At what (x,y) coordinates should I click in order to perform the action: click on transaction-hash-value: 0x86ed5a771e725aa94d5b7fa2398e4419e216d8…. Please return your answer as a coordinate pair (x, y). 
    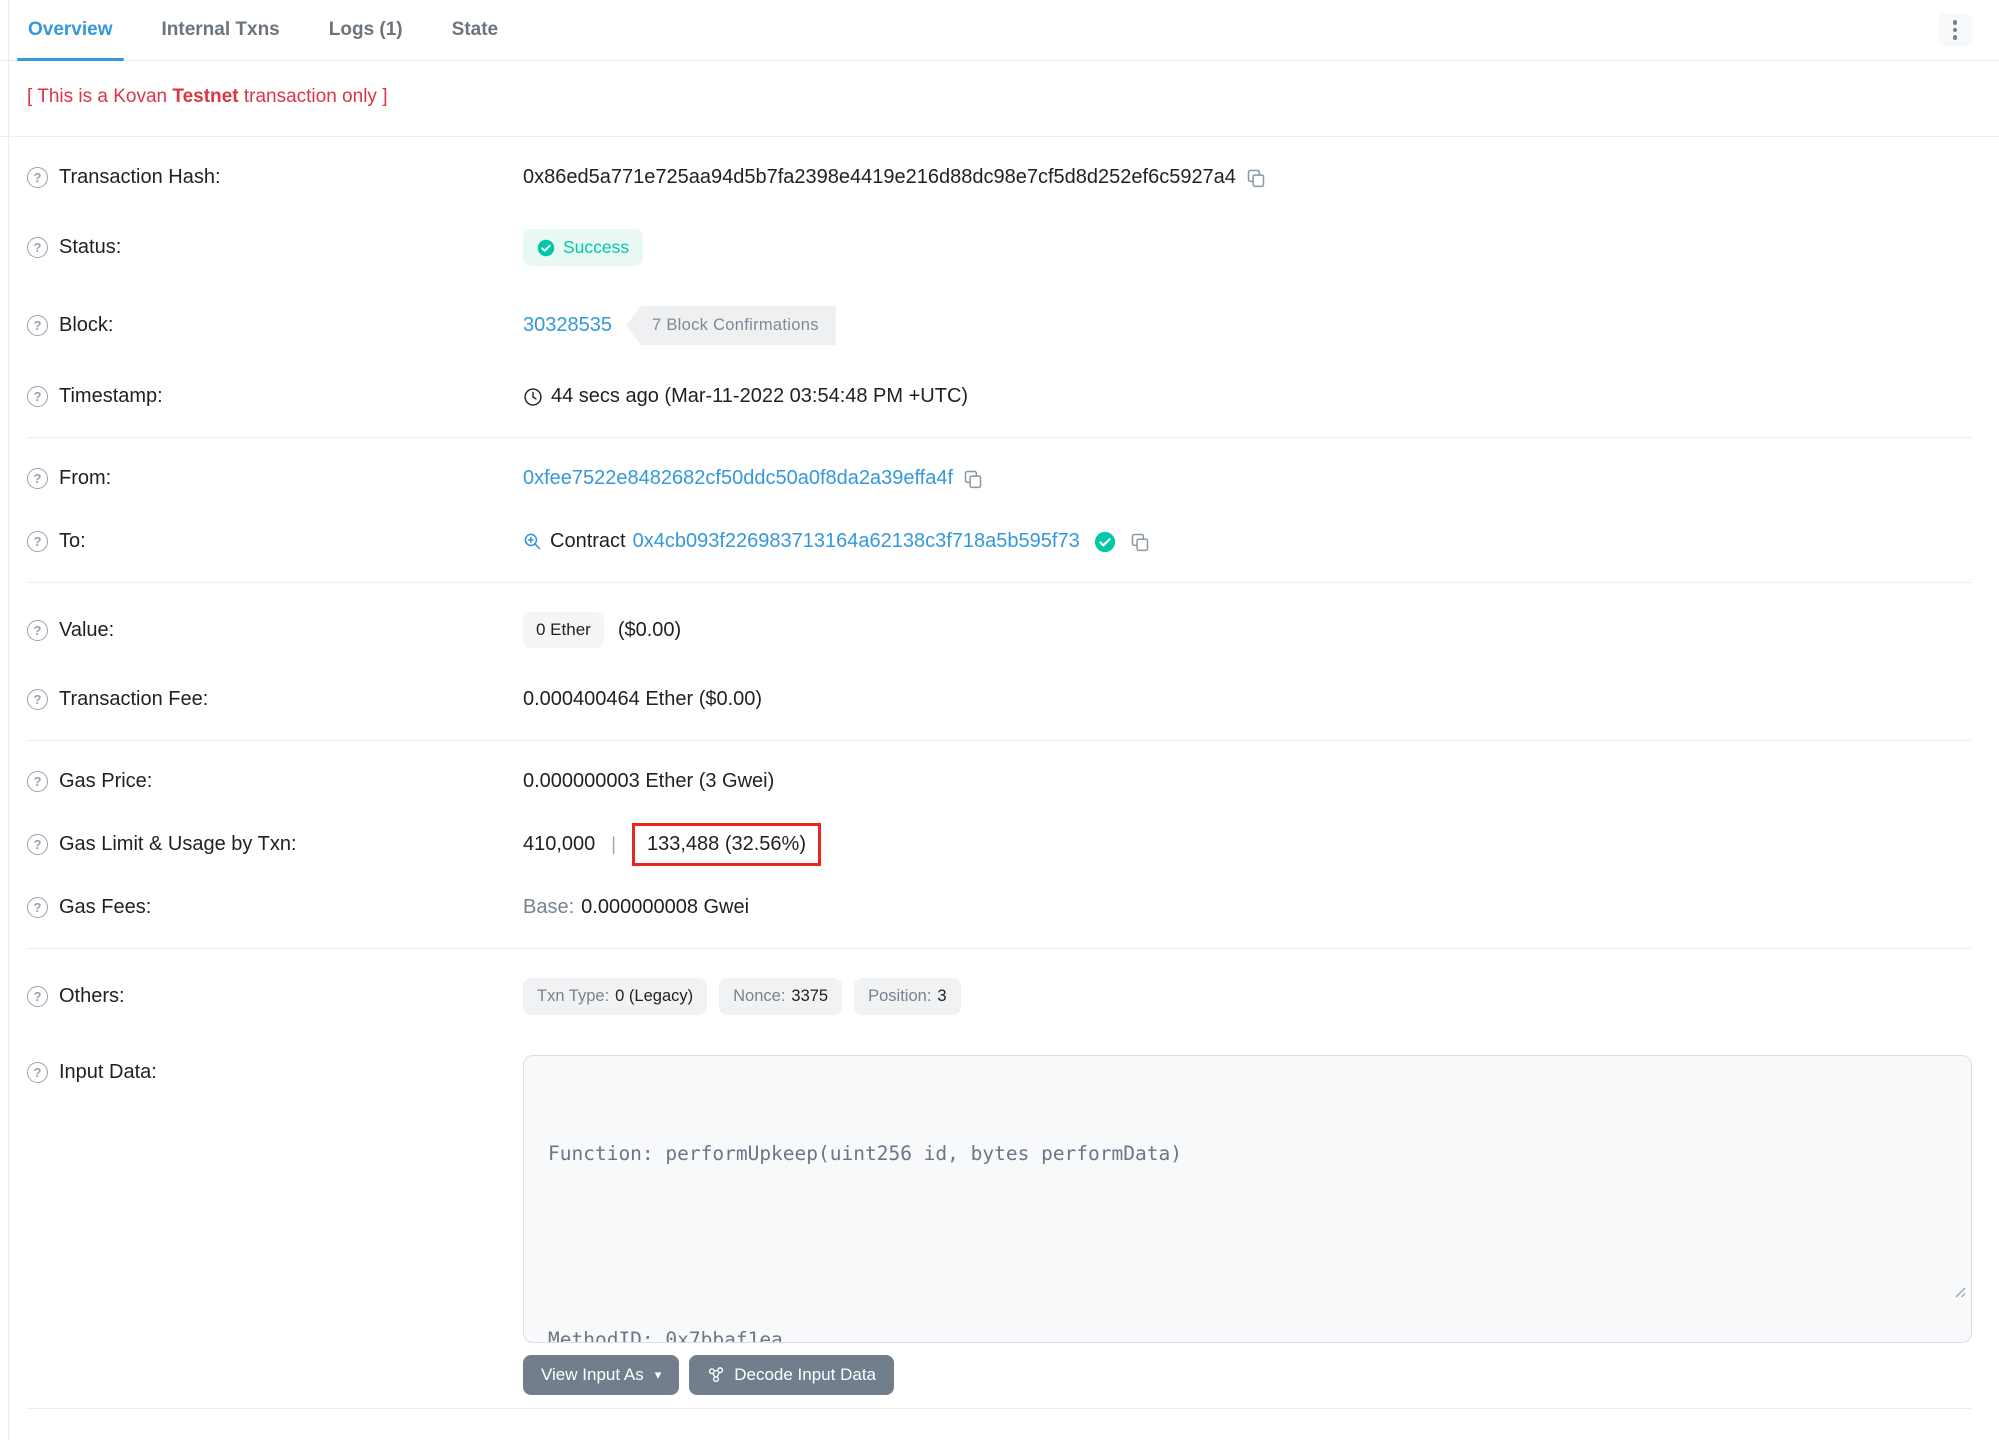
    Looking at the image, I should click on (879, 177).